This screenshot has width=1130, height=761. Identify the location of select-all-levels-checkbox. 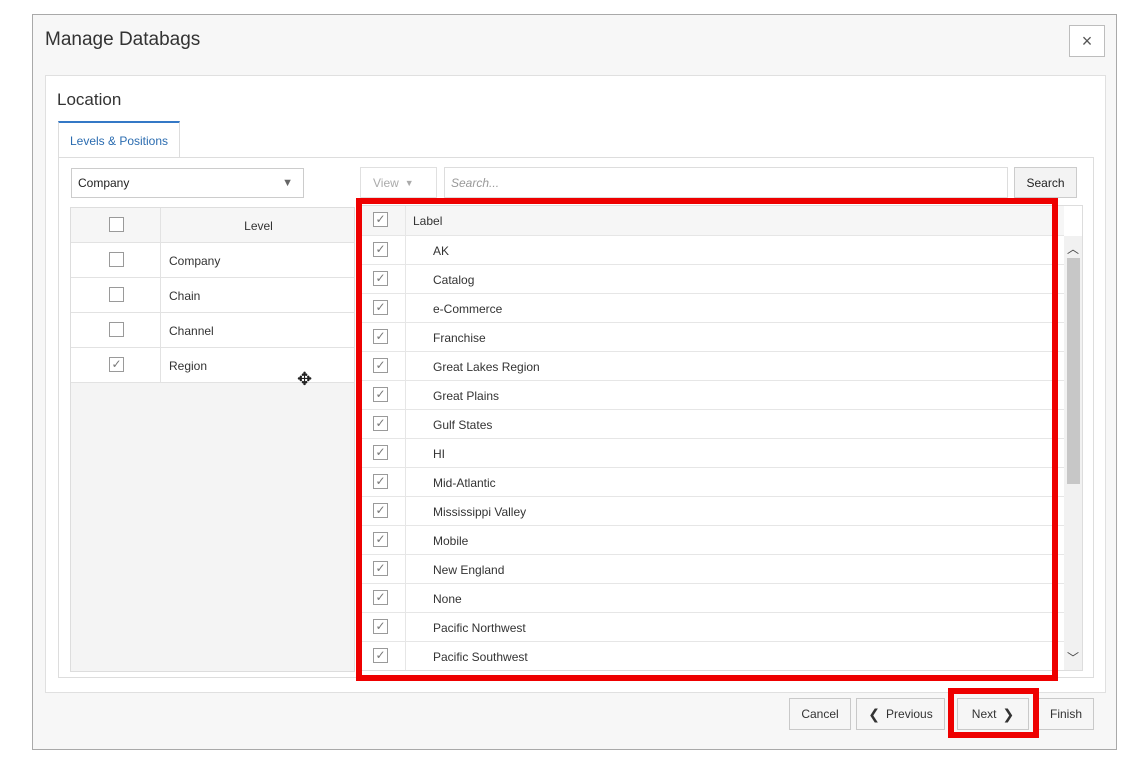
(116, 224).